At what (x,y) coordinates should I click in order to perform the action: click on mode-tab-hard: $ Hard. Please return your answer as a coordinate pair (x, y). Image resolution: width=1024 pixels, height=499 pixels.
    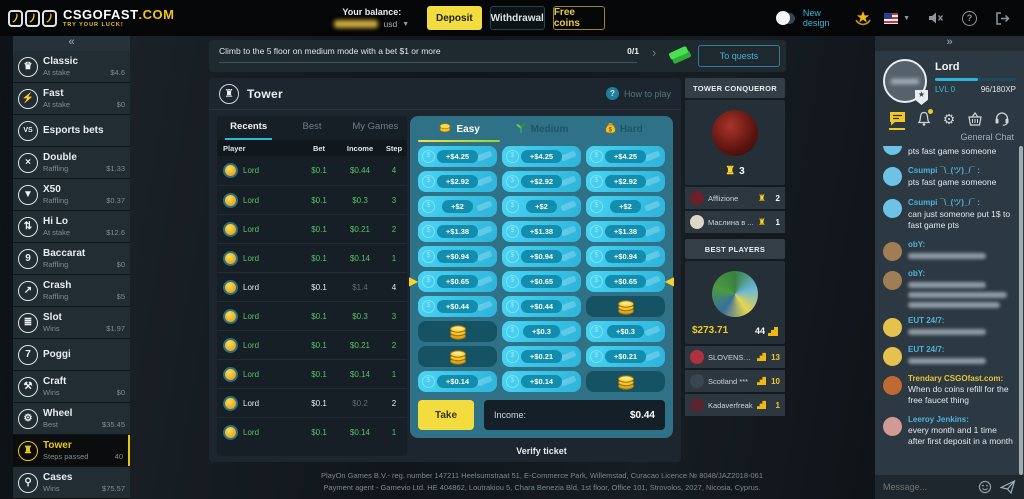
    Looking at the image, I should click on (624, 129).